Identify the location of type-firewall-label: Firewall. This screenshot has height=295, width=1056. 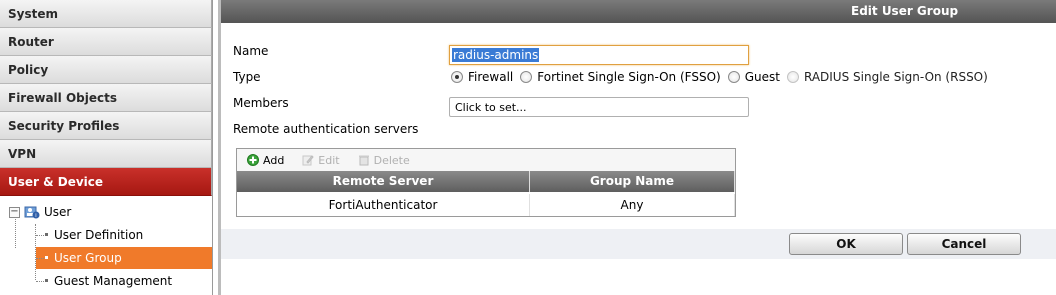
(490, 77).